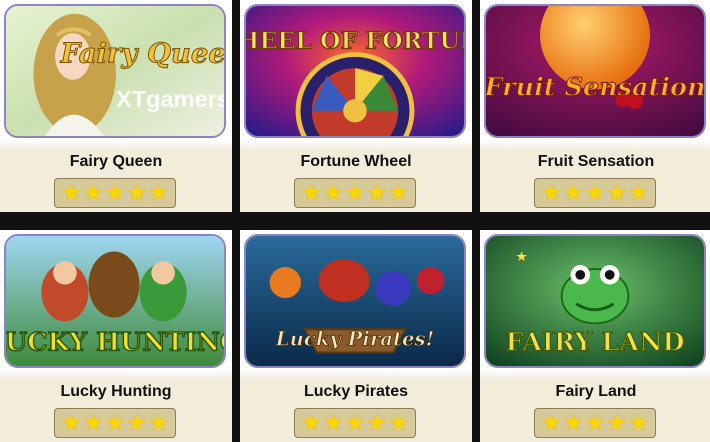  What do you see at coordinates (595, 86) in the screenshot?
I see `game-logo-text: Fruit Sensation` at bounding box center [595, 86].